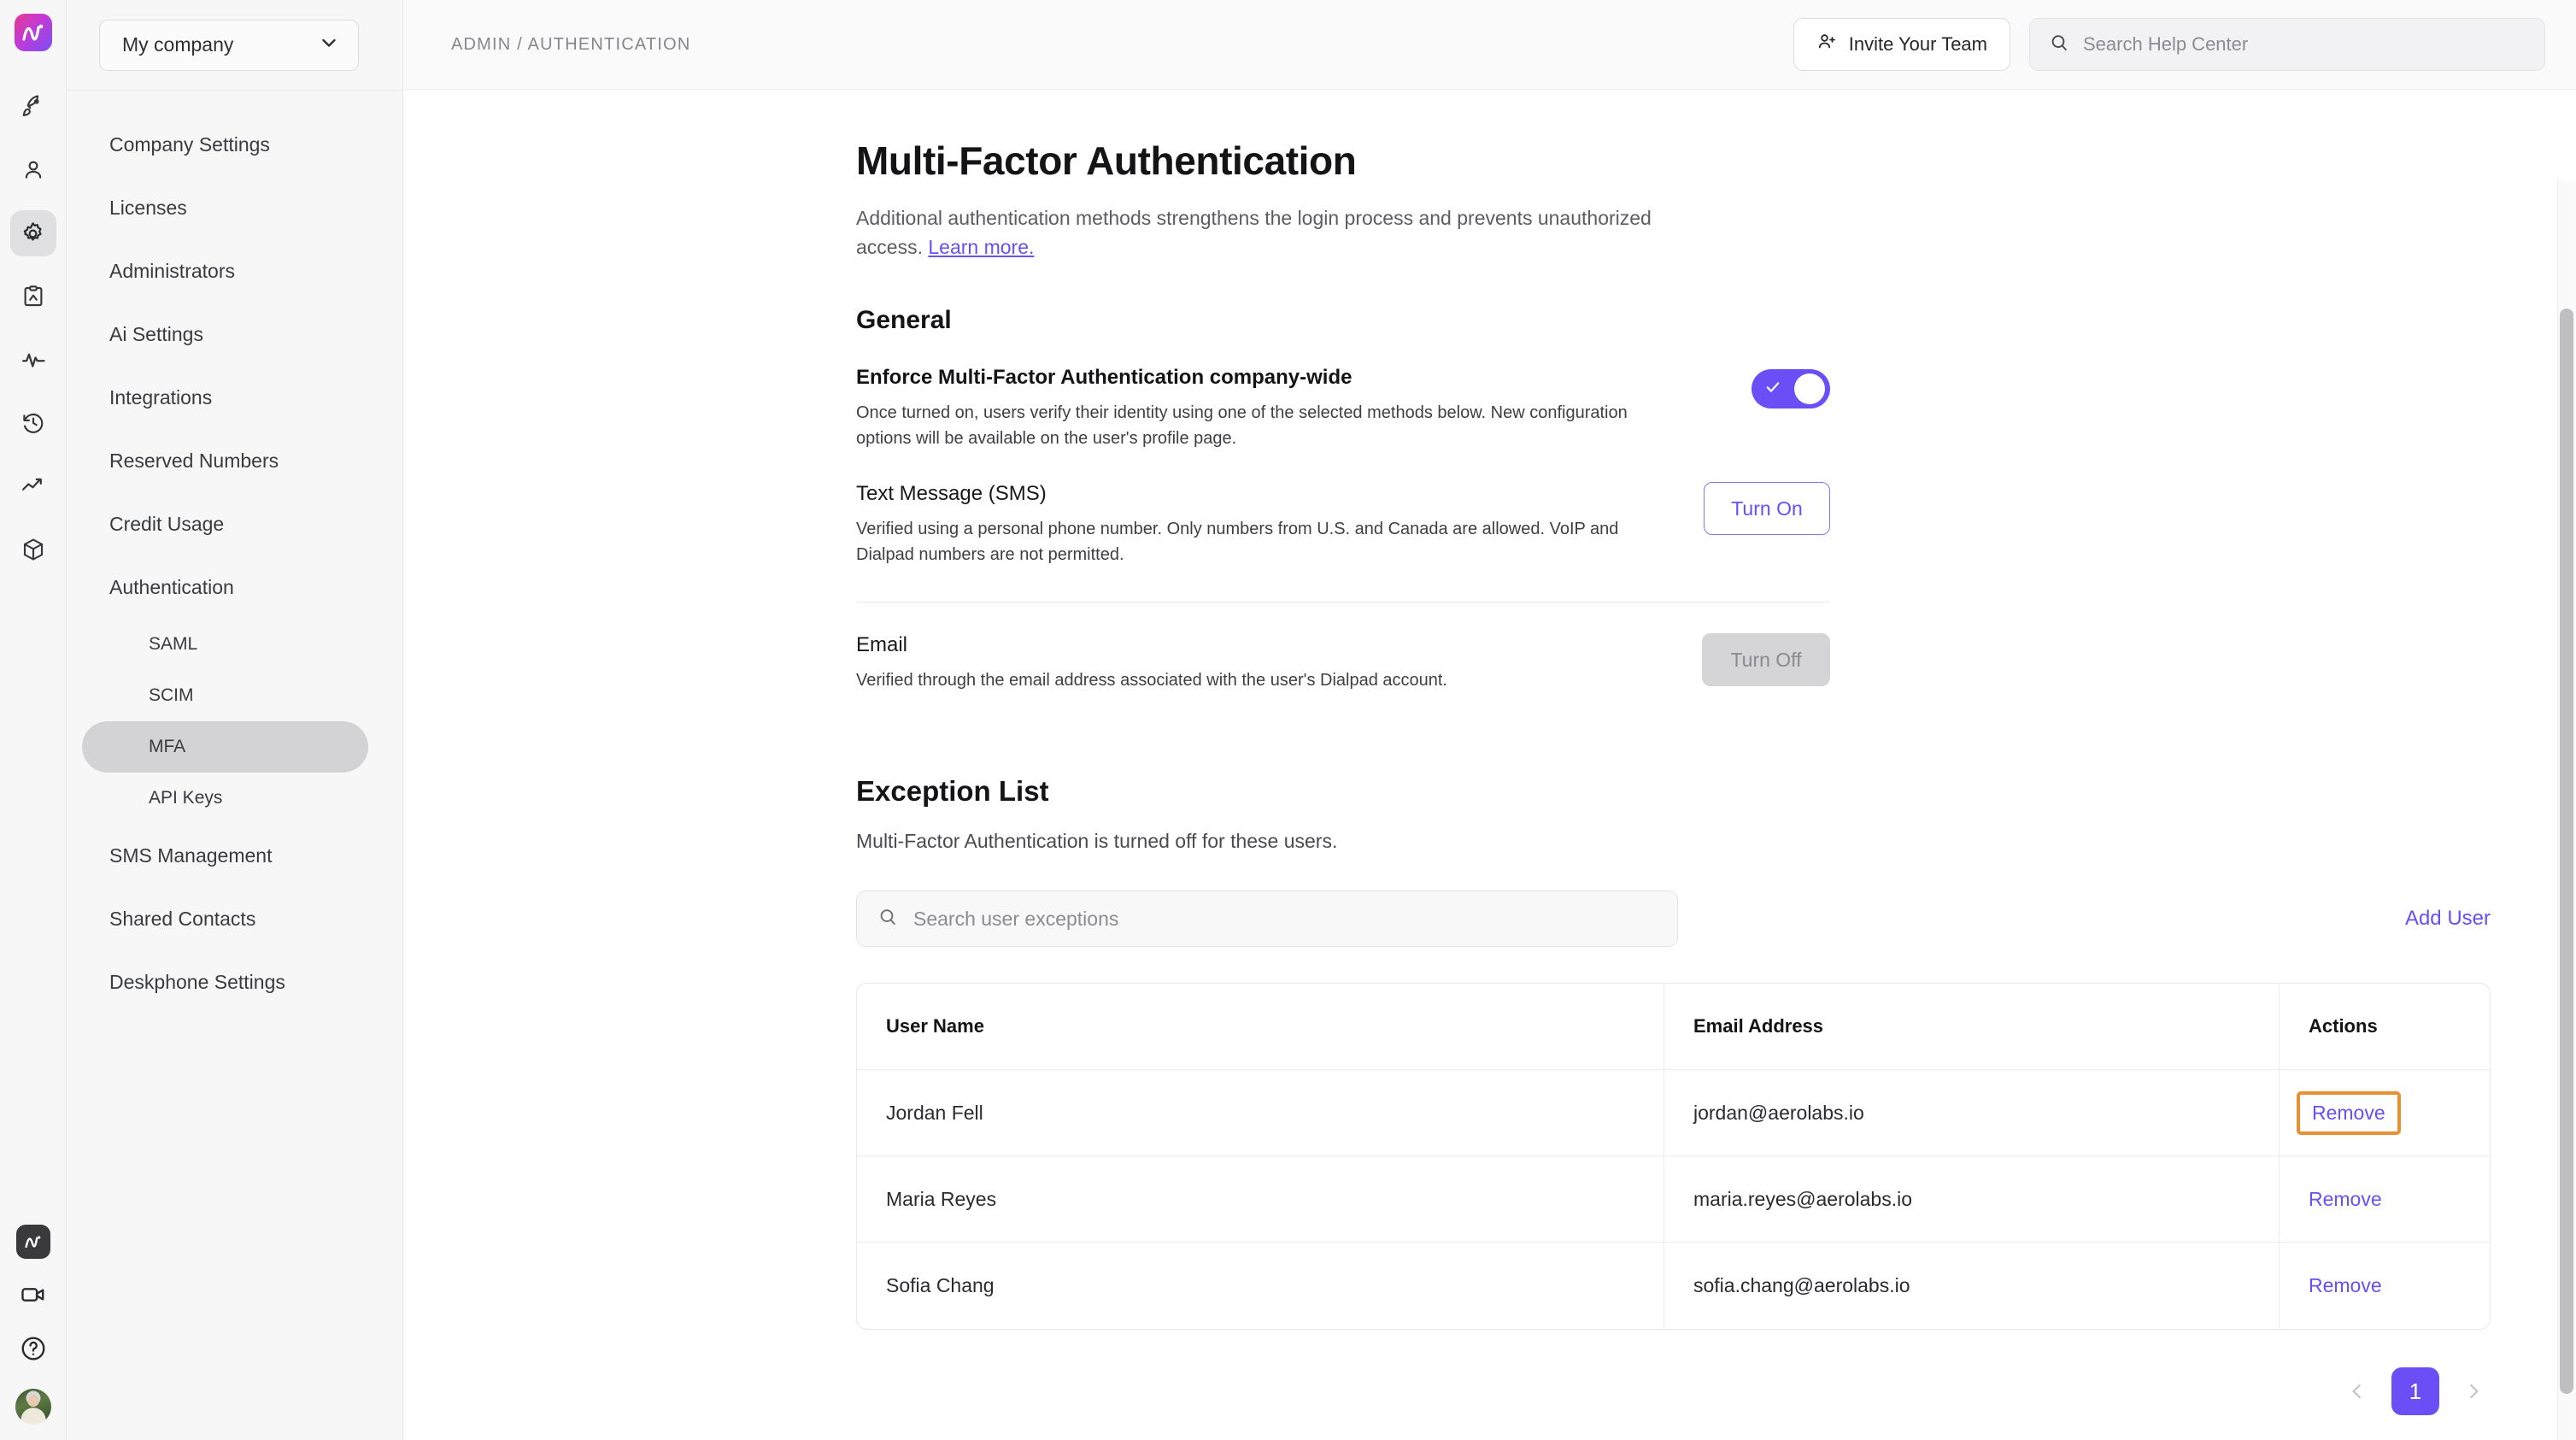 Image resolution: width=2576 pixels, height=1440 pixels. I want to click on sidebar-item-label: Ai Settings, so click(156, 333).